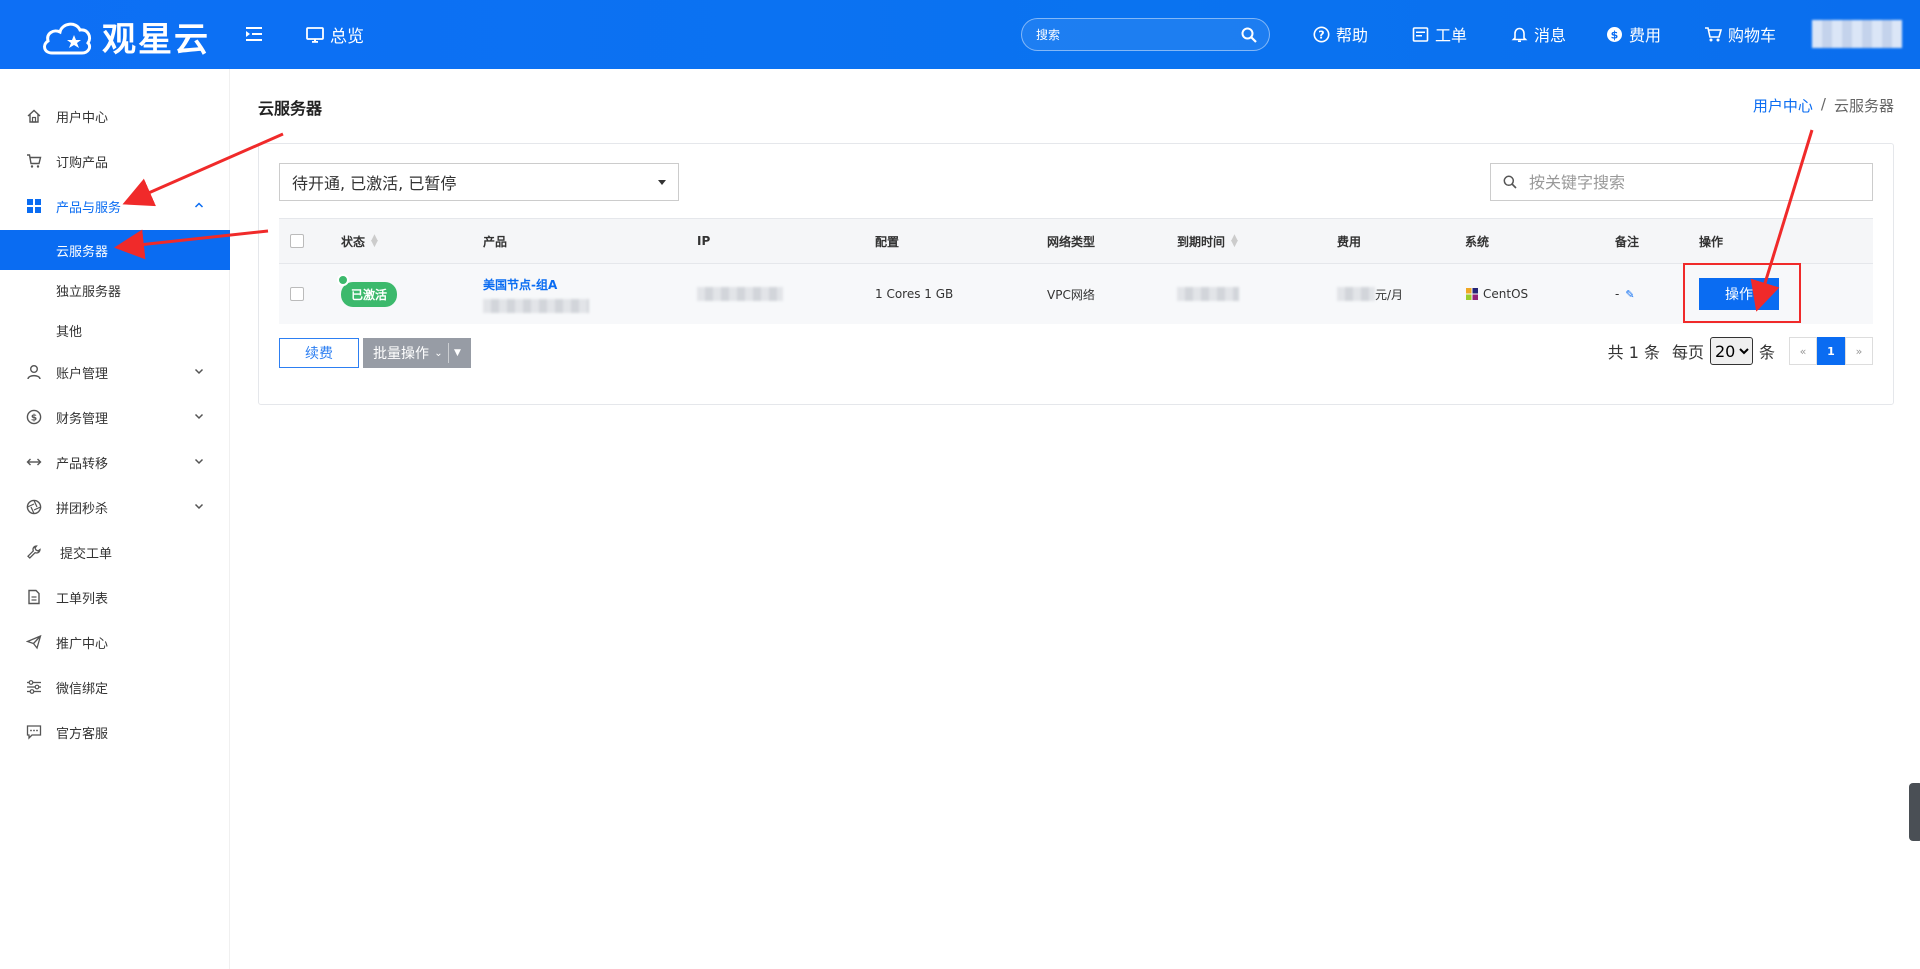  What do you see at coordinates (115, 507) in the screenshot?
I see `sidebar-item-group-buy: 拼团秒杀` at bounding box center [115, 507].